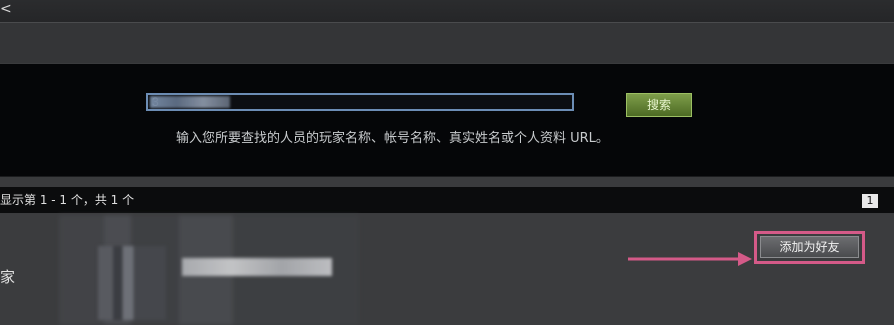 The width and height of the screenshot is (894, 325). I want to click on side-text: 家, so click(8, 277).